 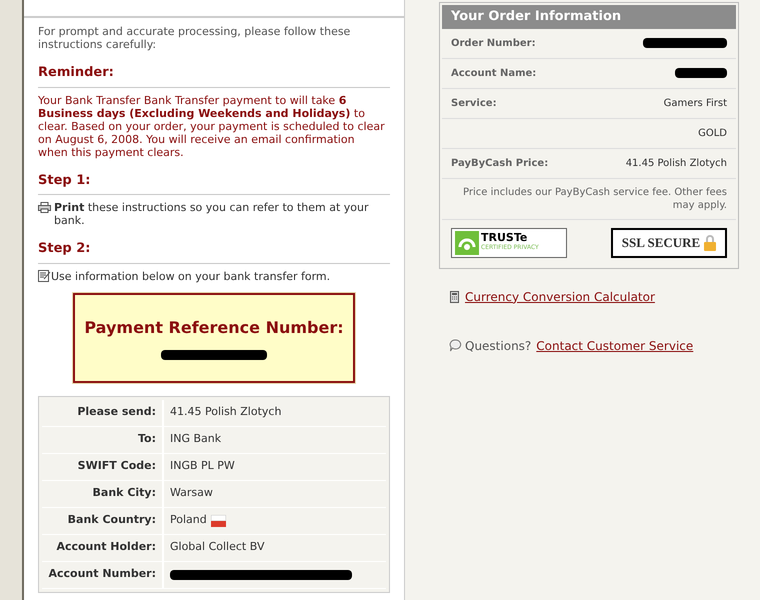 I want to click on table-cell-text: 41.45 Polish Zlotych, so click(x=226, y=412).